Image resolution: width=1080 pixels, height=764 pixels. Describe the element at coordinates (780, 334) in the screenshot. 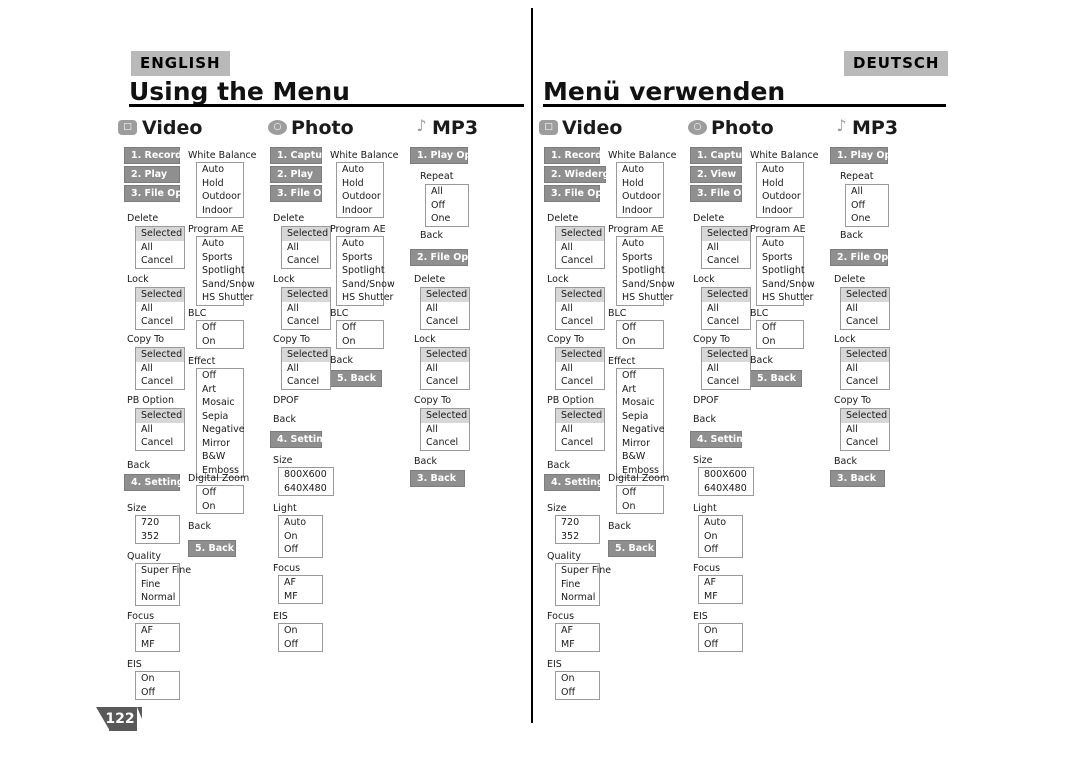

I see `box-blc-photo-de: Off On` at that location.